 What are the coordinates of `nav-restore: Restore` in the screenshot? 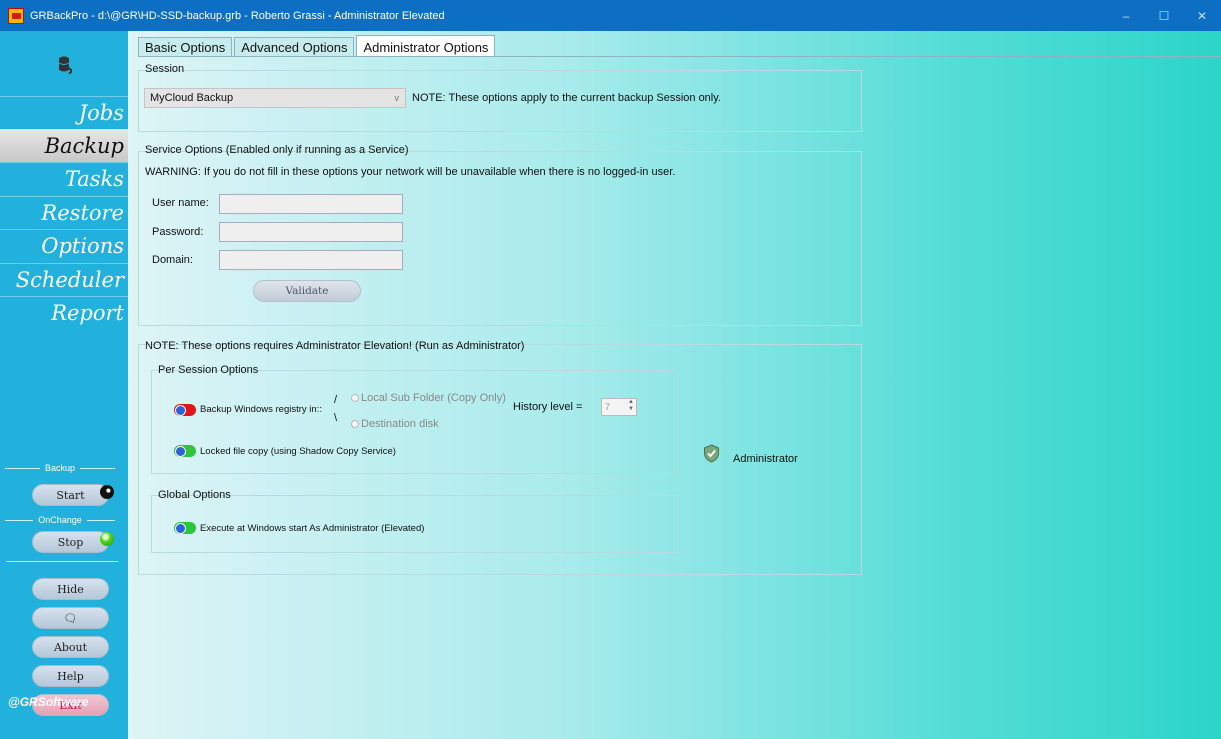 It's located at (64, 212).